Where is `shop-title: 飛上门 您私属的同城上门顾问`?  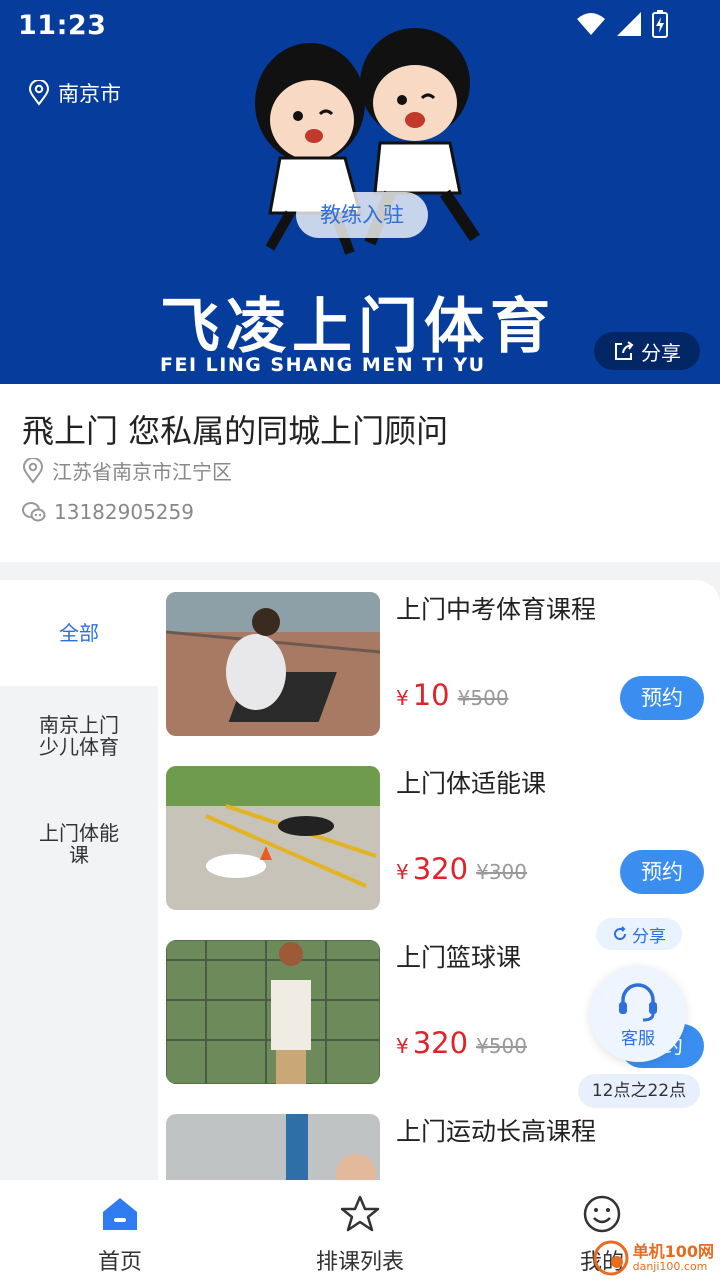 shop-title: 飛上门 您私属的同城上门顾问 is located at coordinates (235, 431).